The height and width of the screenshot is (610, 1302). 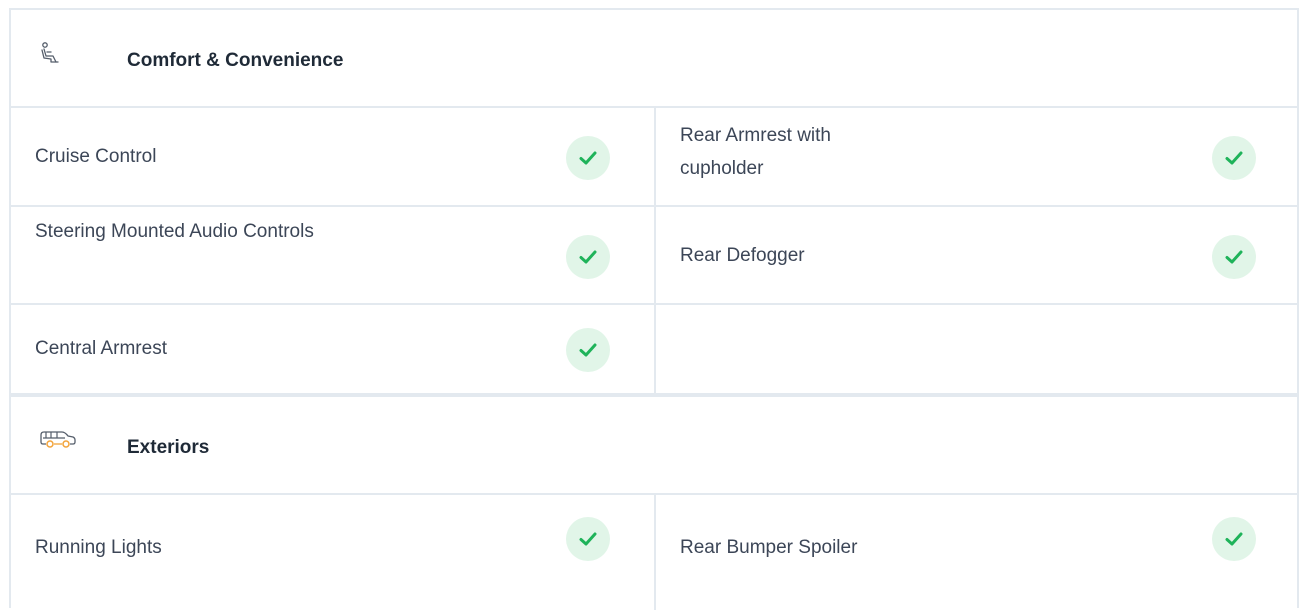 What do you see at coordinates (977, 255) in the screenshot?
I see `feature-cell: Rear Defogger` at bounding box center [977, 255].